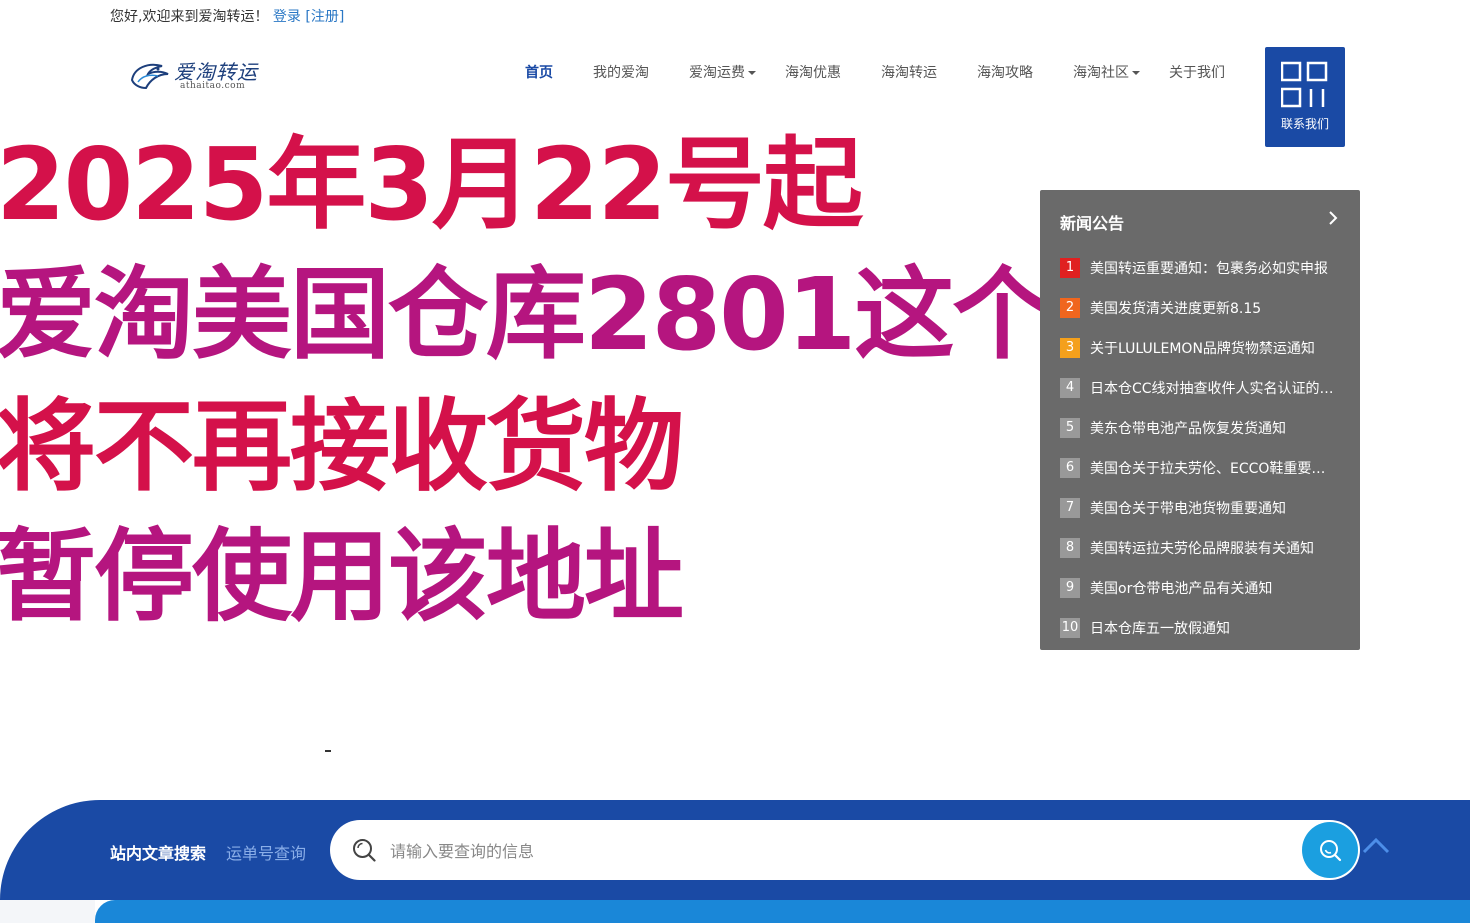 The image size is (1470, 923). What do you see at coordinates (266, 852) in the screenshot?
I see `tab-tracking-search: 运单号查询` at bounding box center [266, 852].